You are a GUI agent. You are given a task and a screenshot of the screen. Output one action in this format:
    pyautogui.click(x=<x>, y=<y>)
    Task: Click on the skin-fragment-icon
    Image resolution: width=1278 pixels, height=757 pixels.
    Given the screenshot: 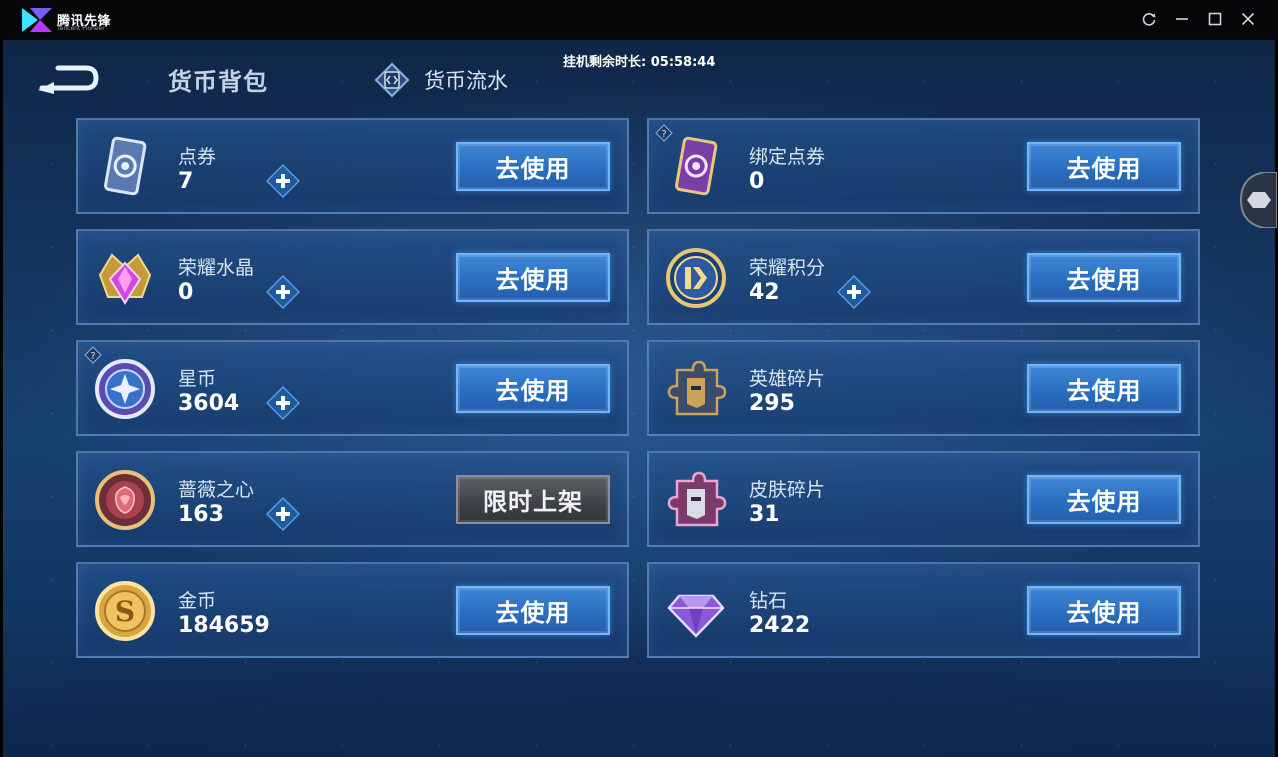 What is the action you would take?
    pyautogui.click(x=697, y=499)
    